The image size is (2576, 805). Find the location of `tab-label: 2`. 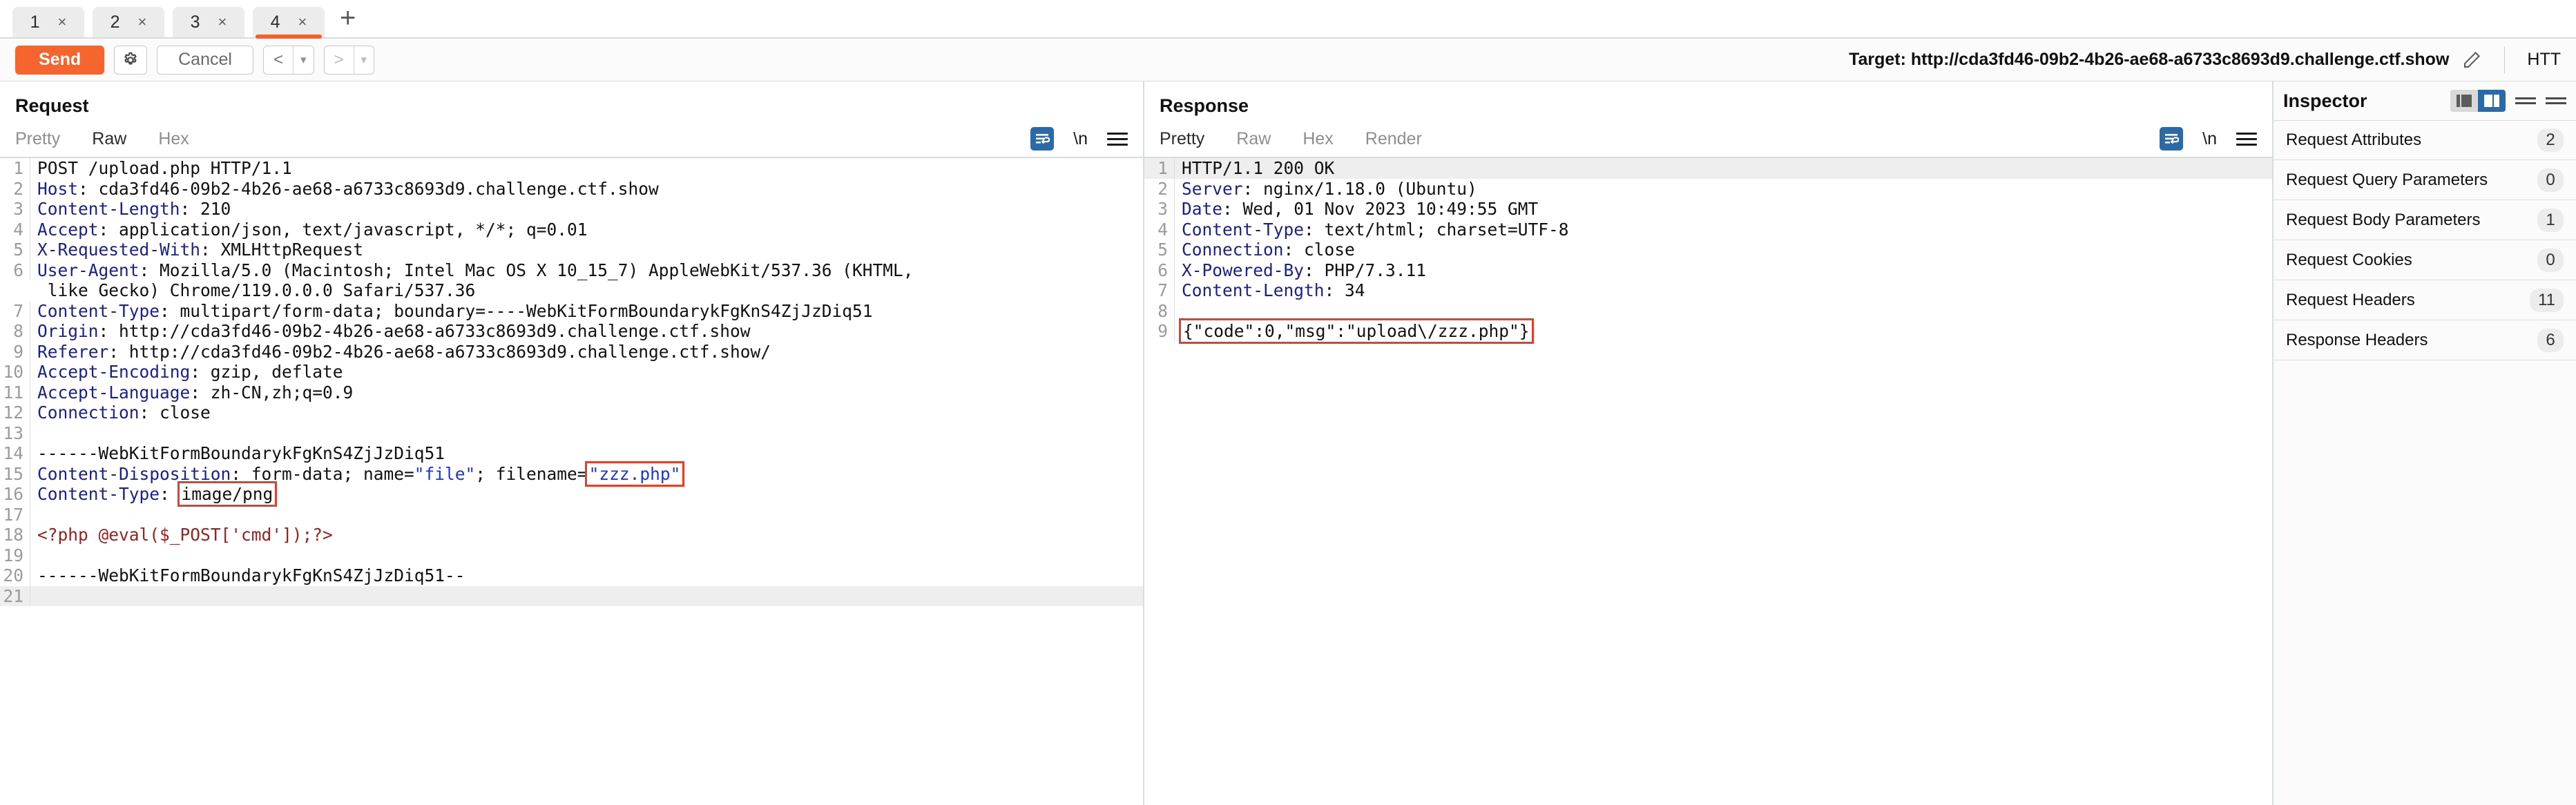

tab-label: 2 is located at coordinates (115, 22).